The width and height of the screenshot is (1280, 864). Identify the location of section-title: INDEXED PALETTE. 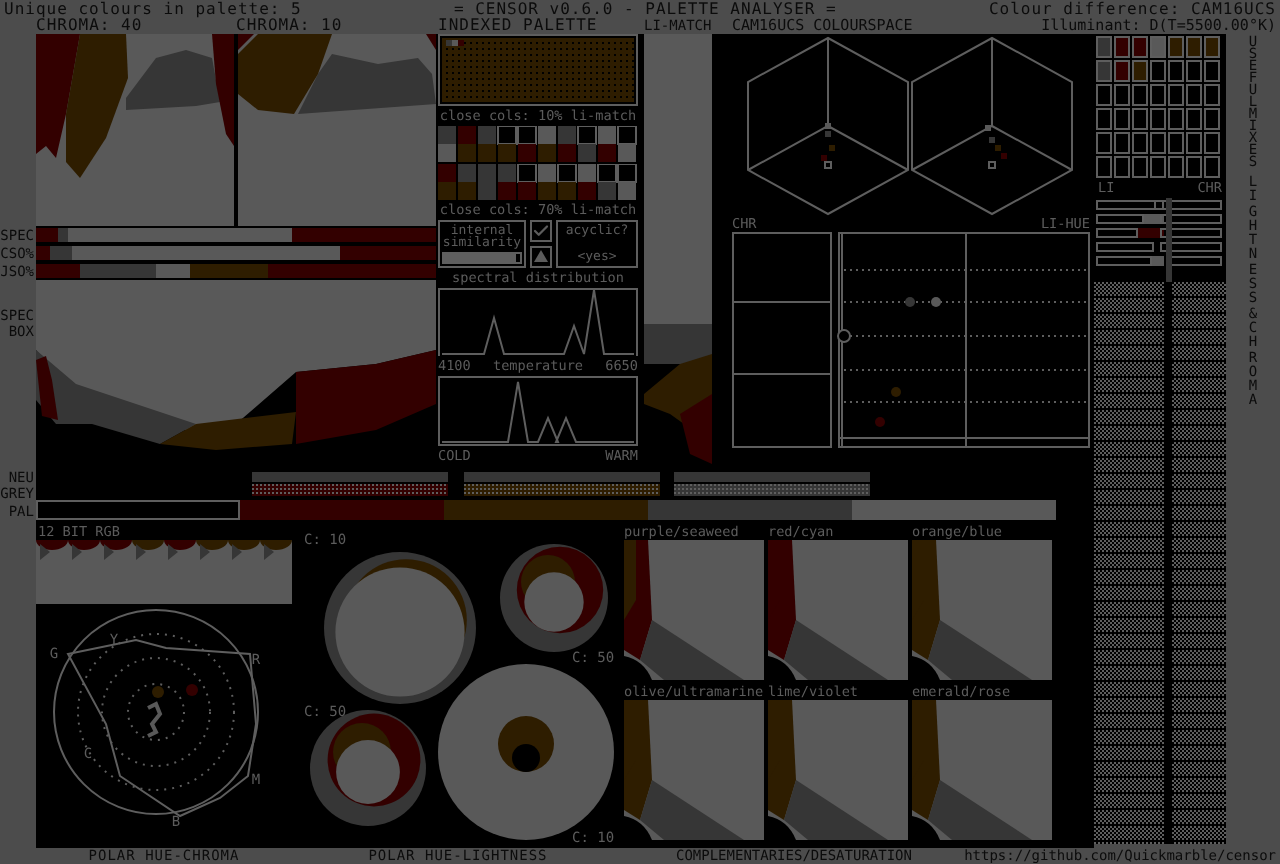
(519, 26).